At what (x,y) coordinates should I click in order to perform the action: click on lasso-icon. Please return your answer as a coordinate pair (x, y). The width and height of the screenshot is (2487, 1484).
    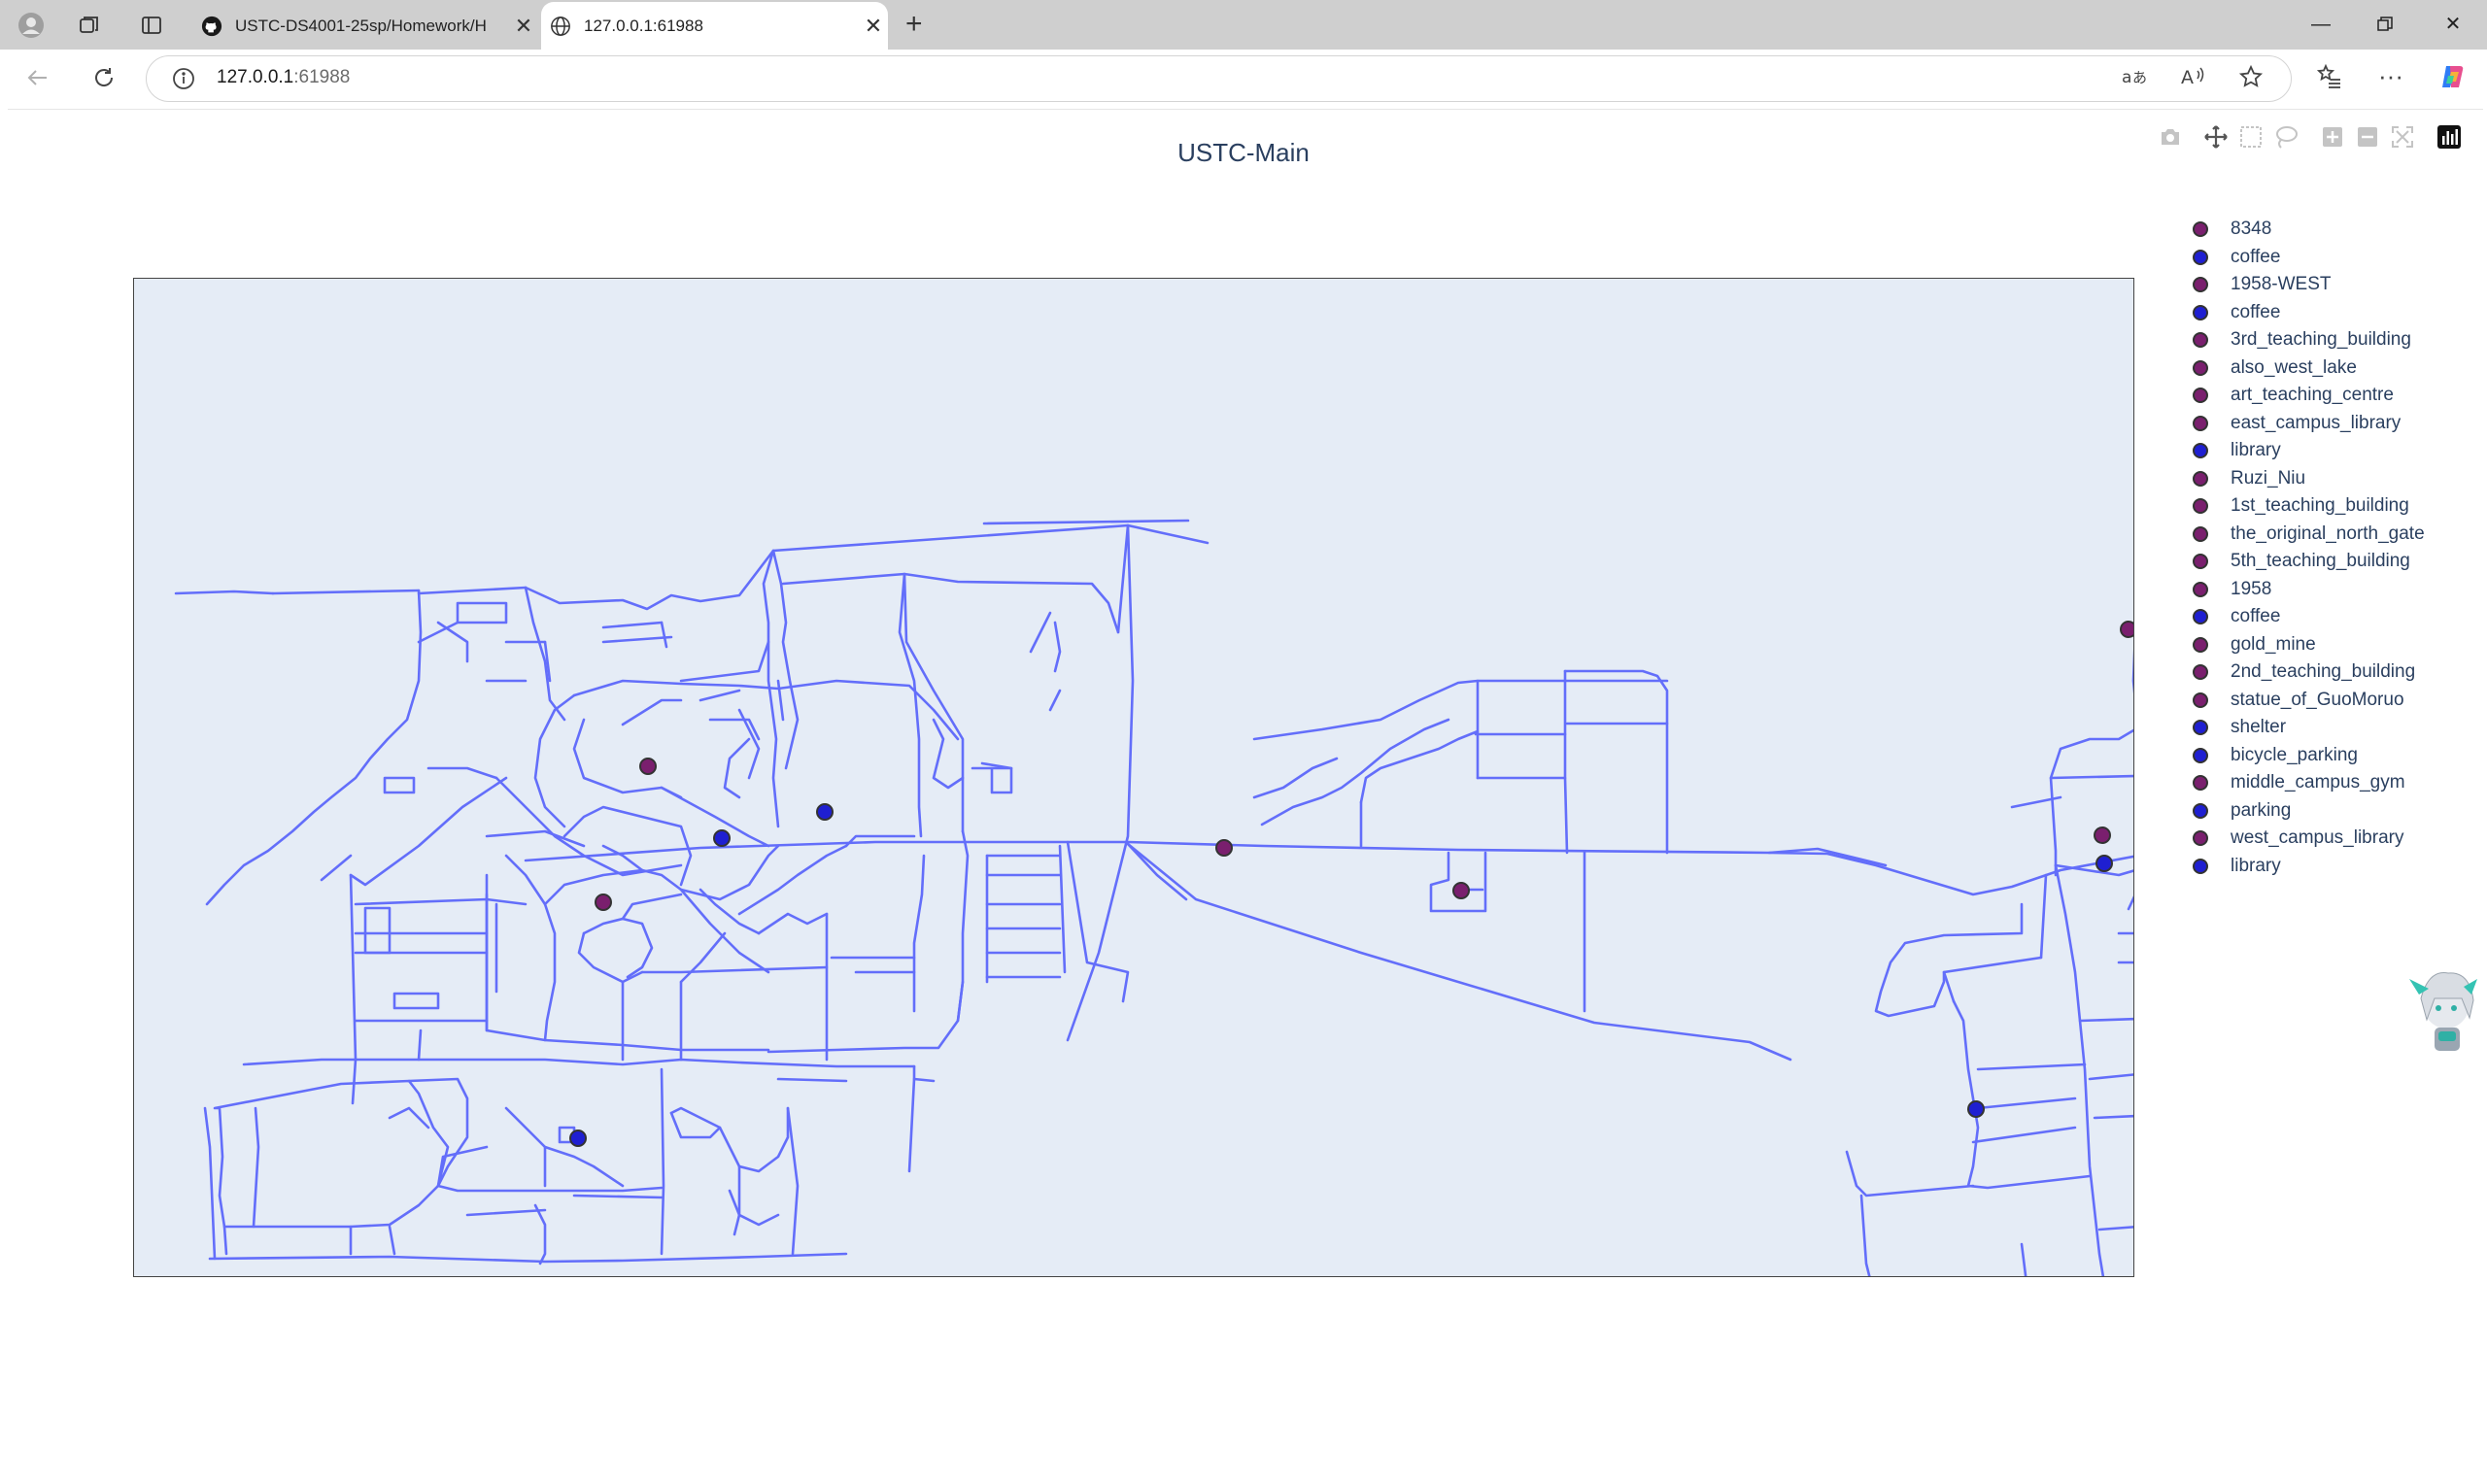
    Looking at the image, I should click on (2286, 137).